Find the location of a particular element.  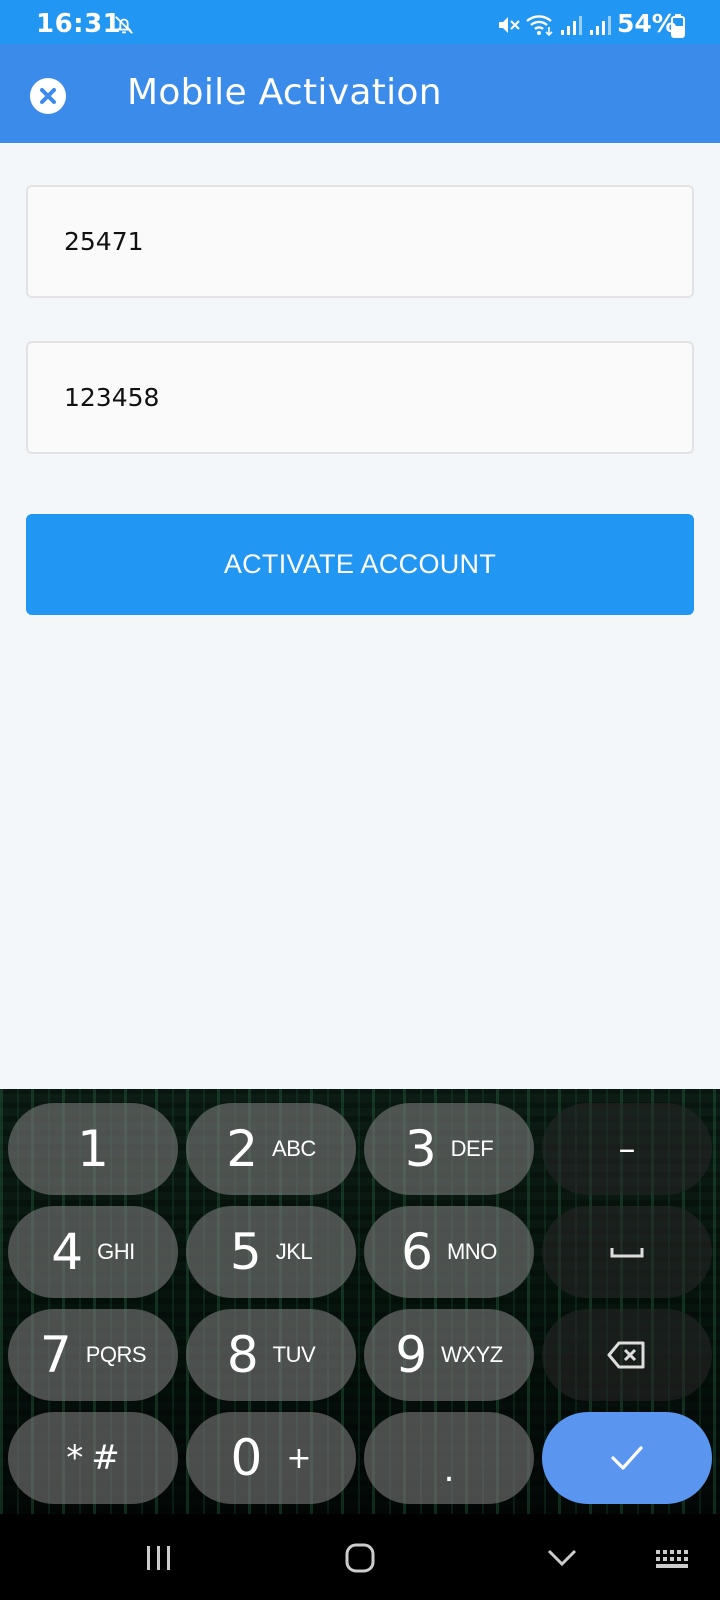

notifications-off-icon is located at coordinates (124, 25).